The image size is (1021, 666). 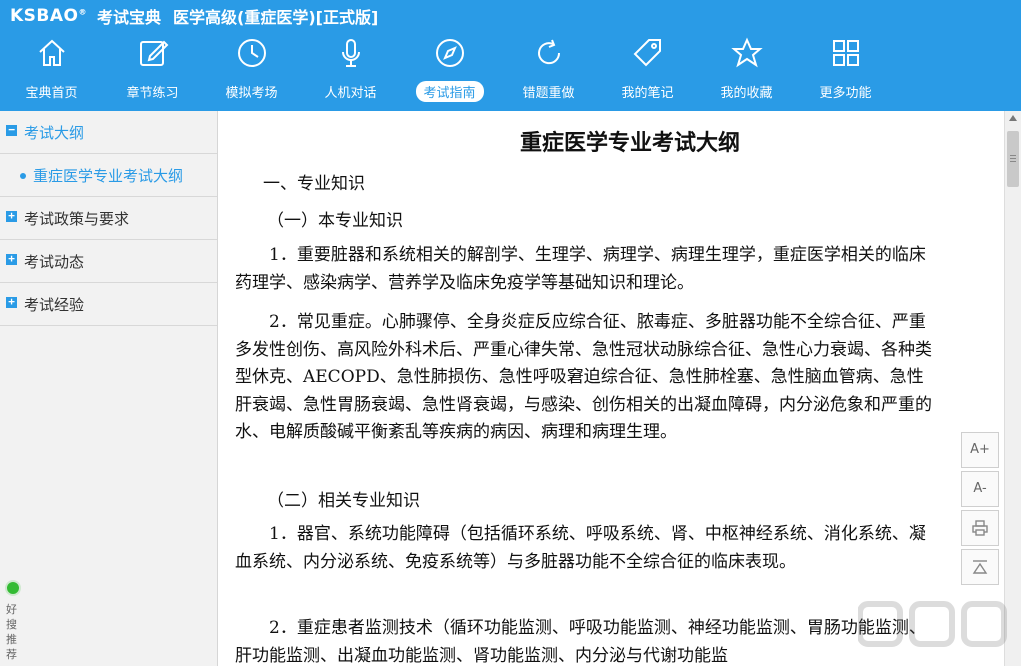 I want to click on title-bar: KSBAO® 考试宝典 医学高级(重症医学)[正式版], so click(x=194, y=16).